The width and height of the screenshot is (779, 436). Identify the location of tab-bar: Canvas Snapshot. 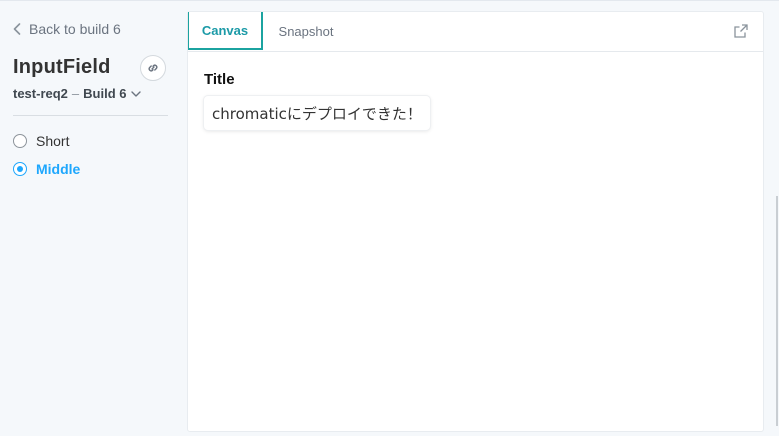
(475, 32).